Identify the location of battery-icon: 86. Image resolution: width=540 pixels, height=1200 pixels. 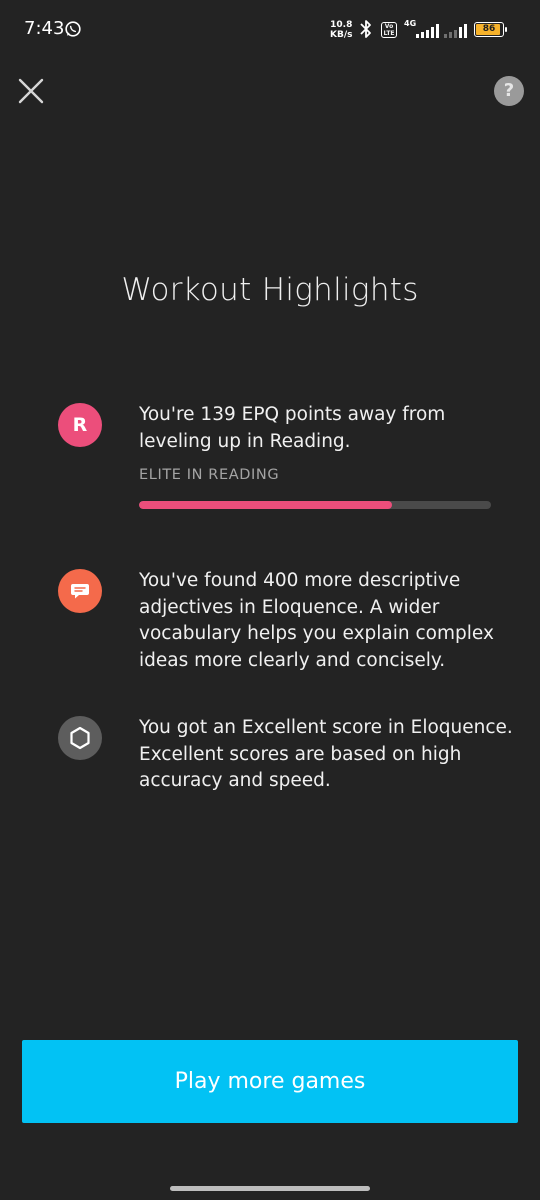
(490, 29).